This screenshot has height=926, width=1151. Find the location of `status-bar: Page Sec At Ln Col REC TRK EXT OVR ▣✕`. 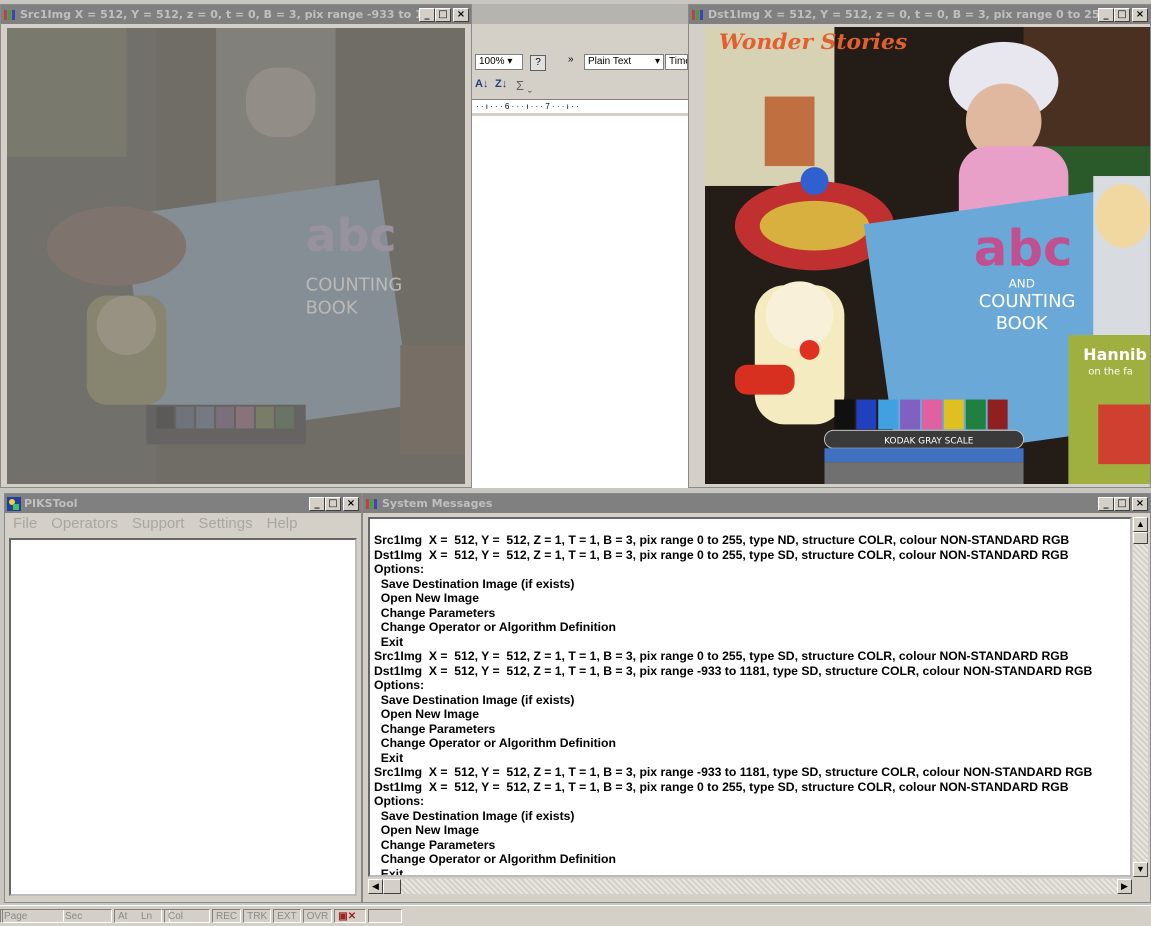

status-bar: Page Sec At Ln Col REC TRK EXT OVR ▣✕ is located at coordinates (575, 915).